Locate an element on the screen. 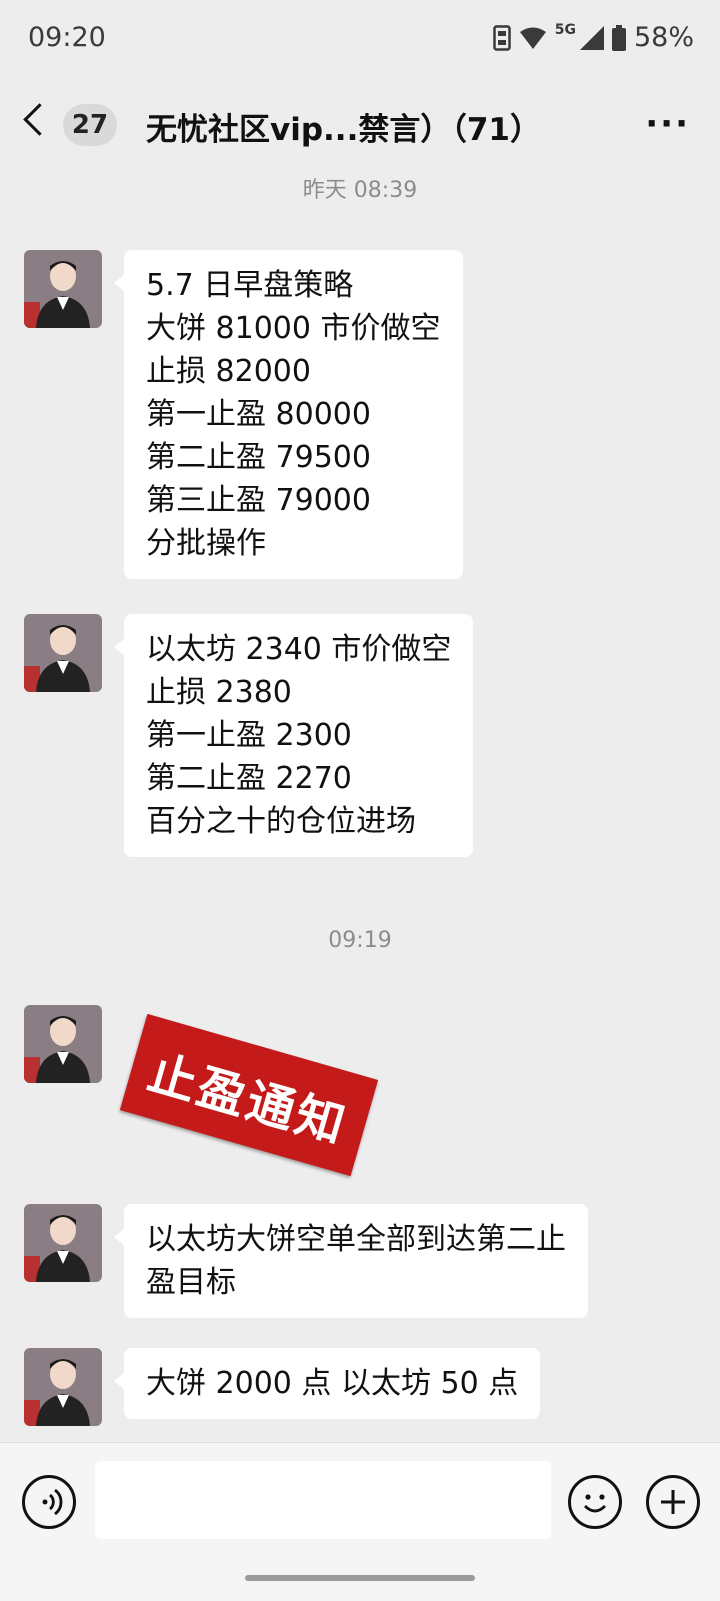 The width and height of the screenshot is (720, 1601). timestamp: 09:19 is located at coordinates (360, 940).